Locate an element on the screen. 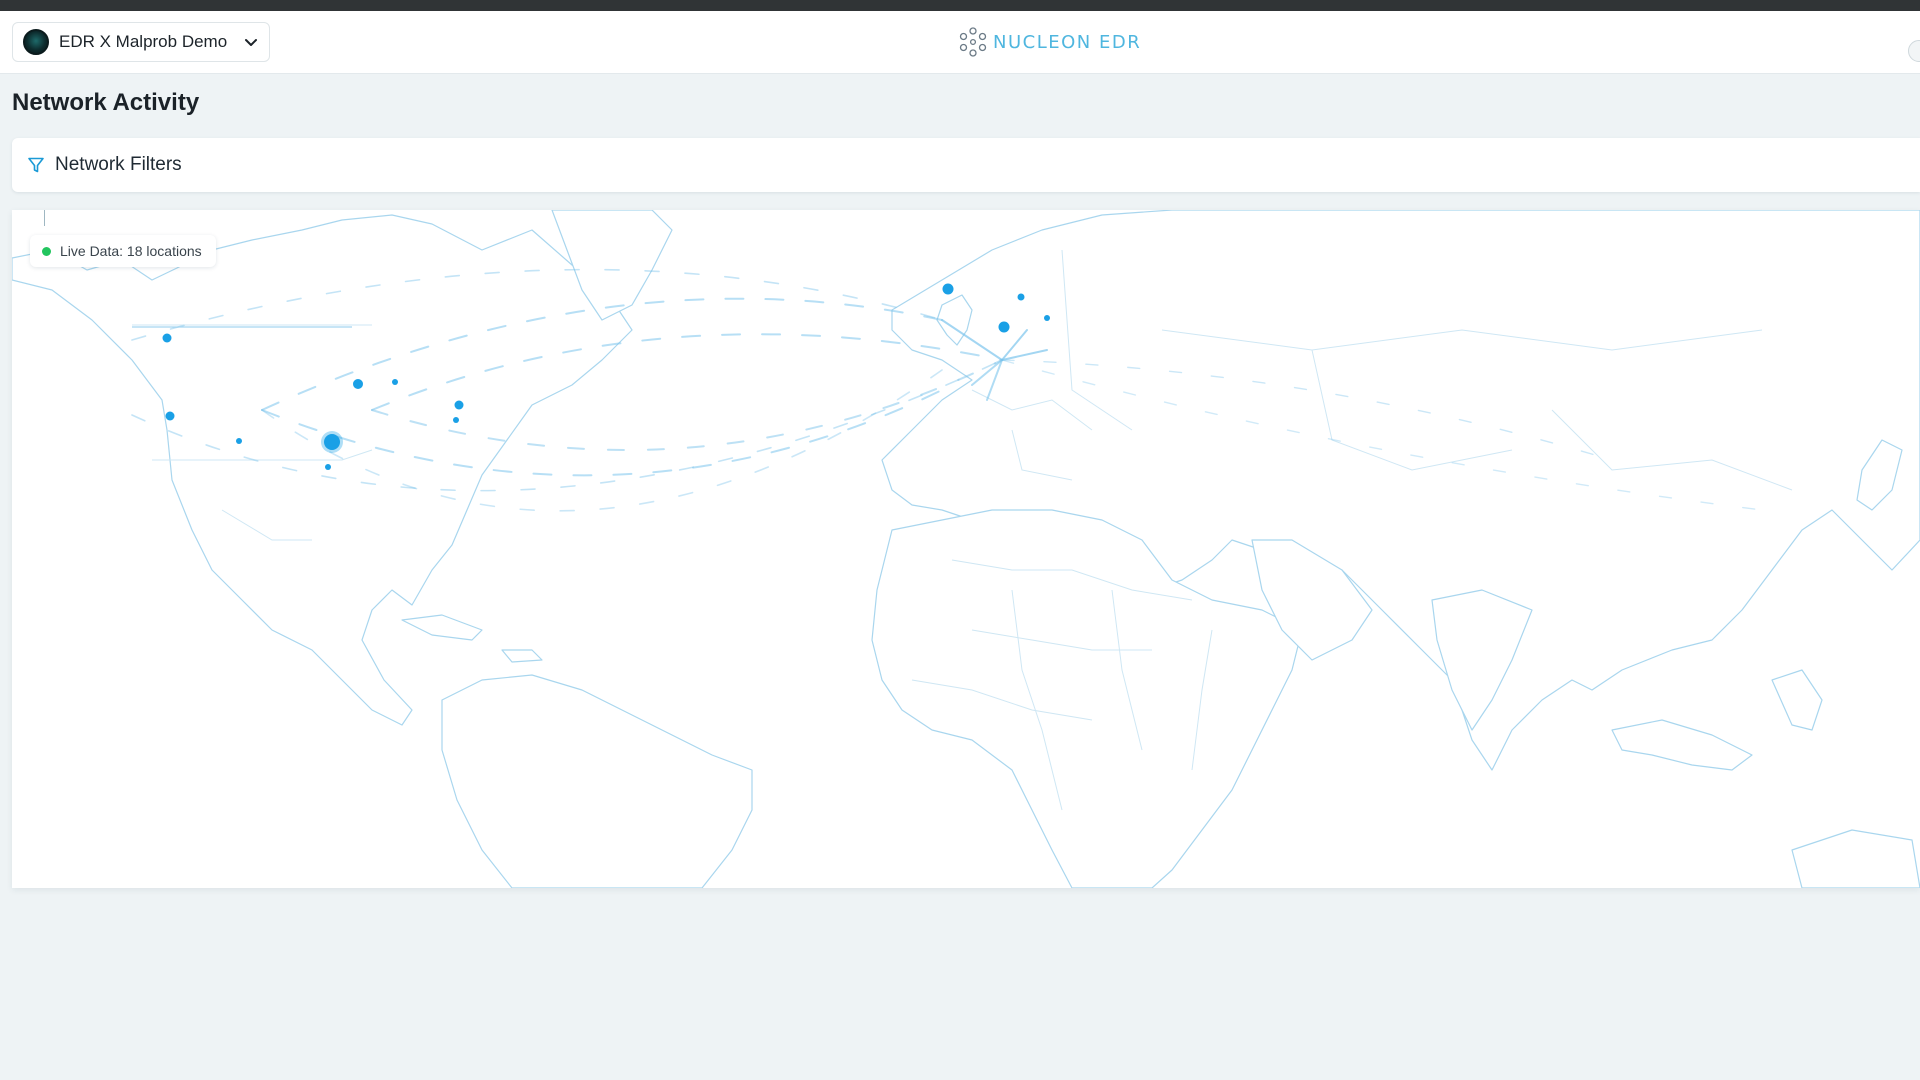 This screenshot has height=1080, width=1920. page-title: Network Activity is located at coordinates (106, 102).